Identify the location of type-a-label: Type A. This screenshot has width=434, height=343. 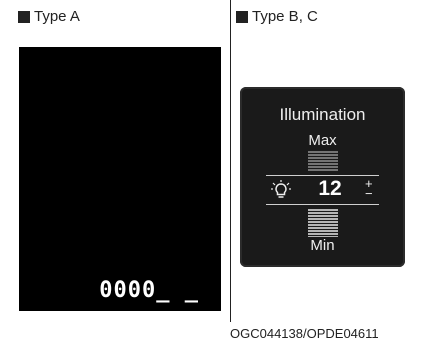
(57, 16).